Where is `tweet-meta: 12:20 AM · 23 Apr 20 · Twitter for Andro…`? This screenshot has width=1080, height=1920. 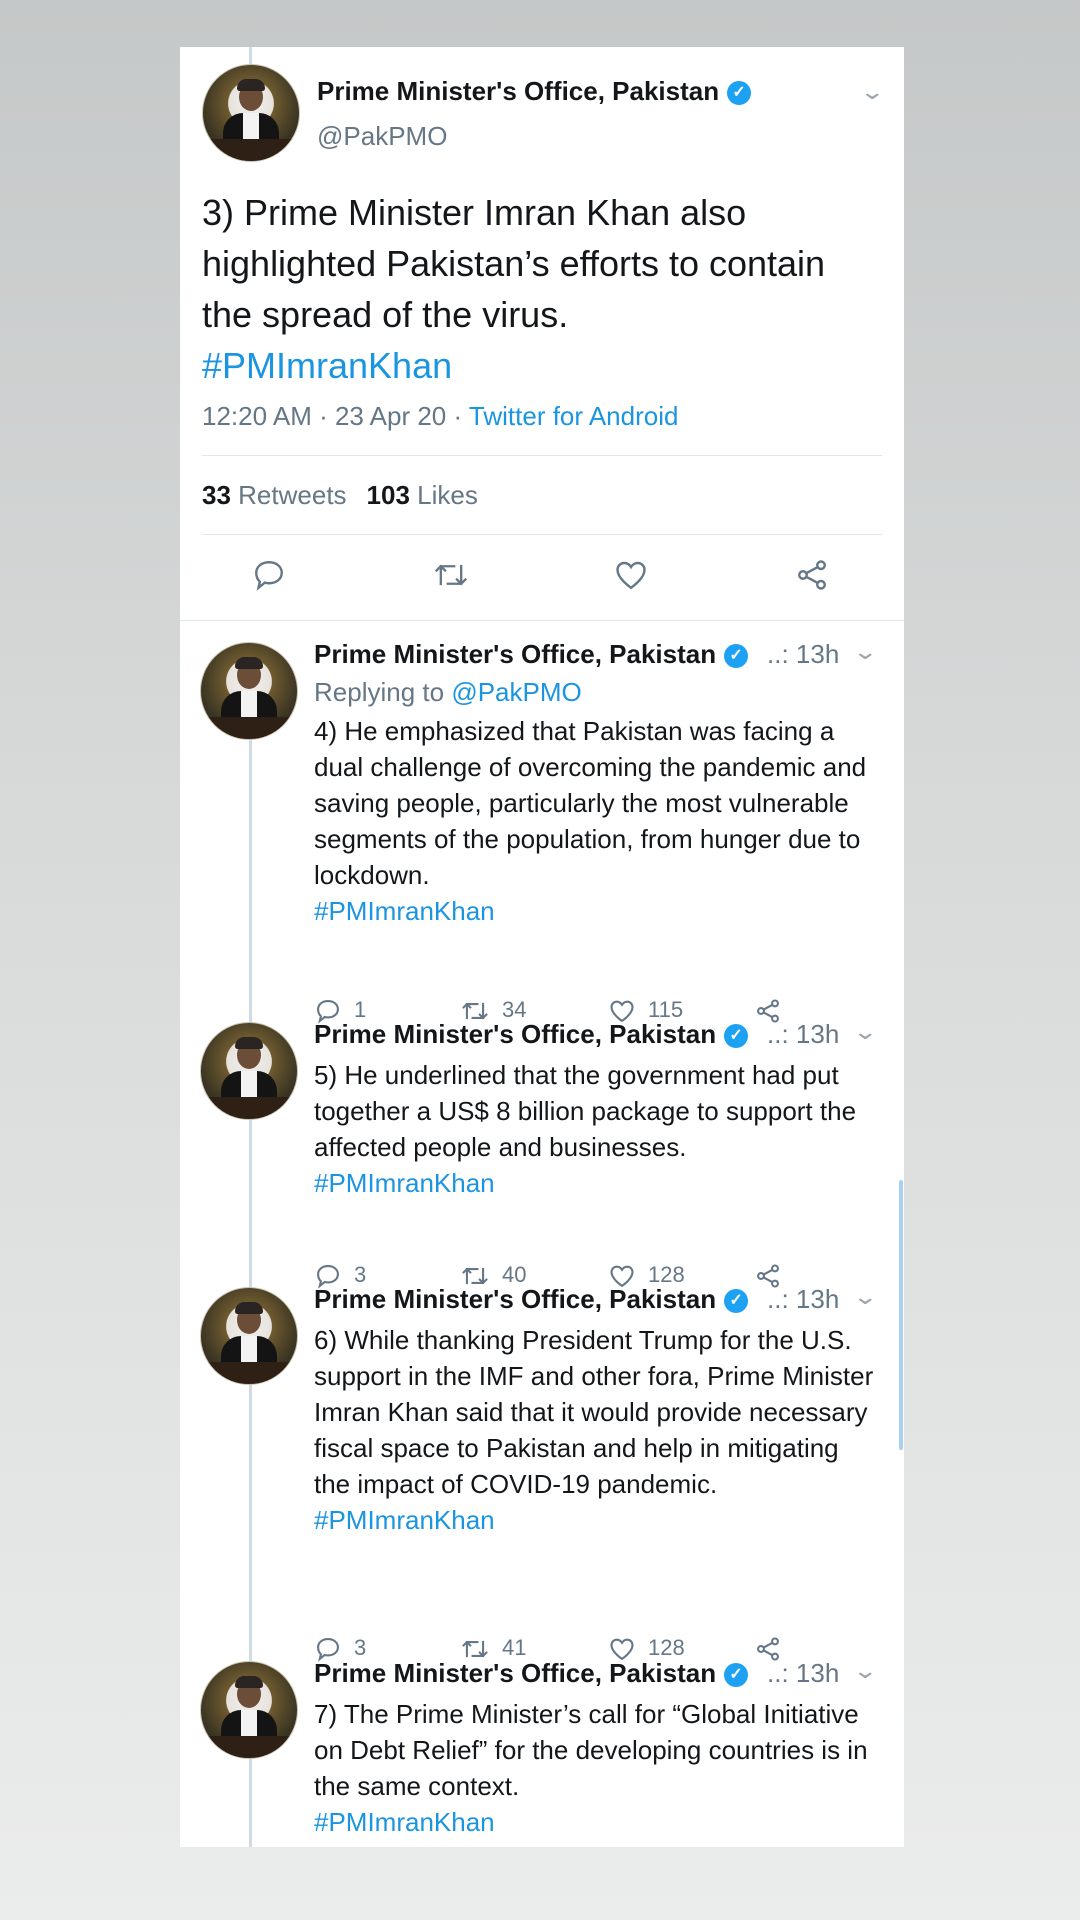 tweet-meta: 12:20 AM · 23 Apr 20 · Twitter for Andro… is located at coordinates (440, 416).